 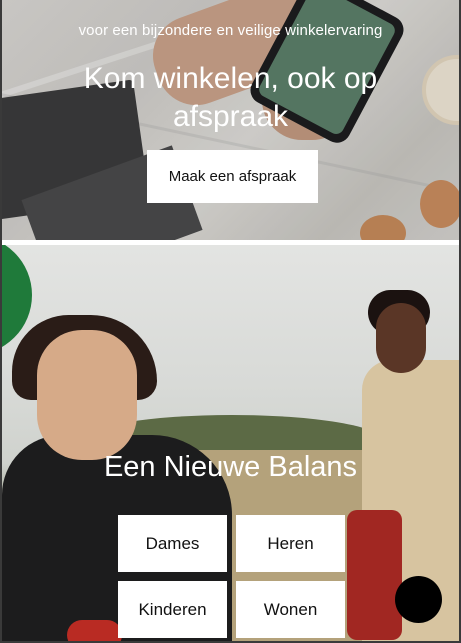 I want to click on collection-title: Een Nieuwe Balans, so click(x=230, y=467).